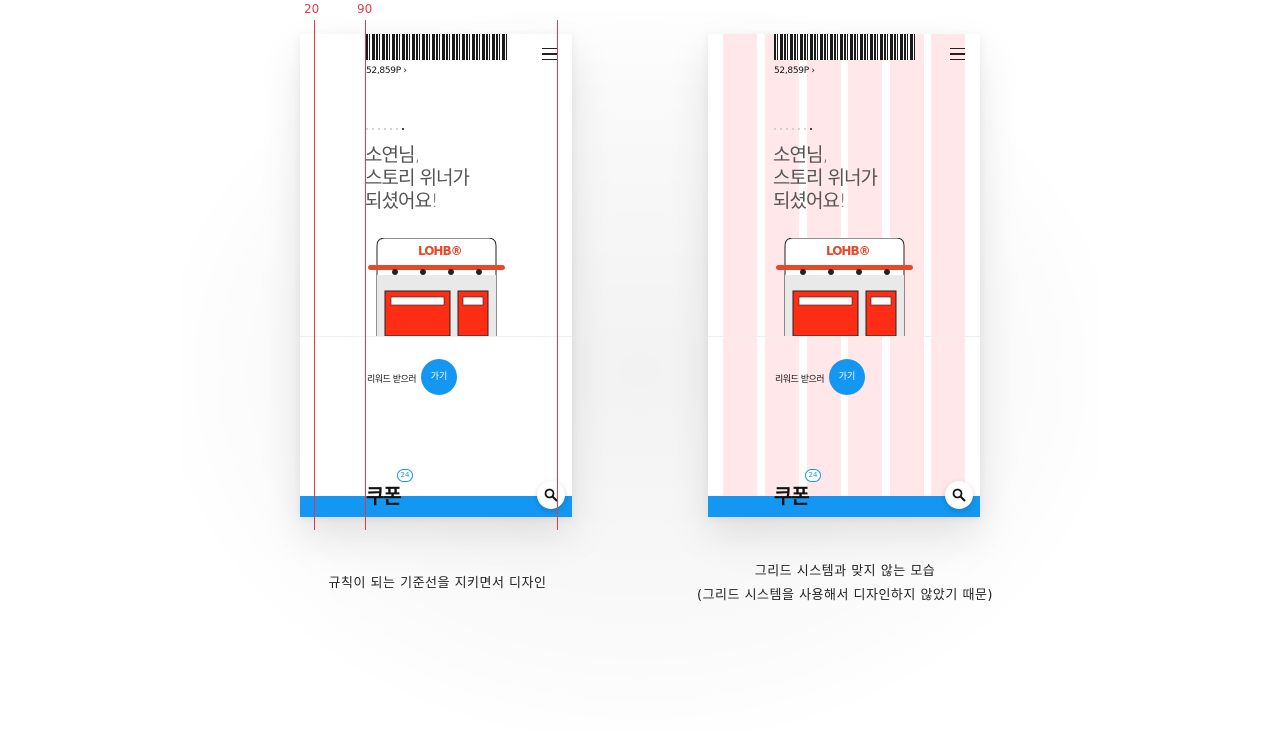  What do you see at coordinates (437, 583) in the screenshot?
I see `caption-left: 규칙이 되는 기준선을 지키면서 디자인` at bounding box center [437, 583].